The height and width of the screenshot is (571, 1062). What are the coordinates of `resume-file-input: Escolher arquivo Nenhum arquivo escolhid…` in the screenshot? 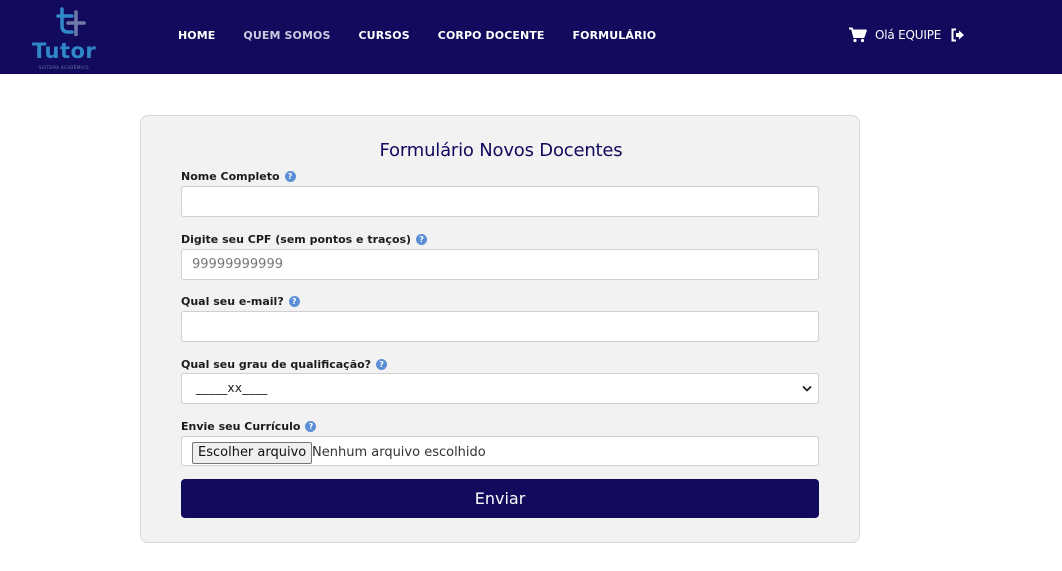 It's located at (500, 451).